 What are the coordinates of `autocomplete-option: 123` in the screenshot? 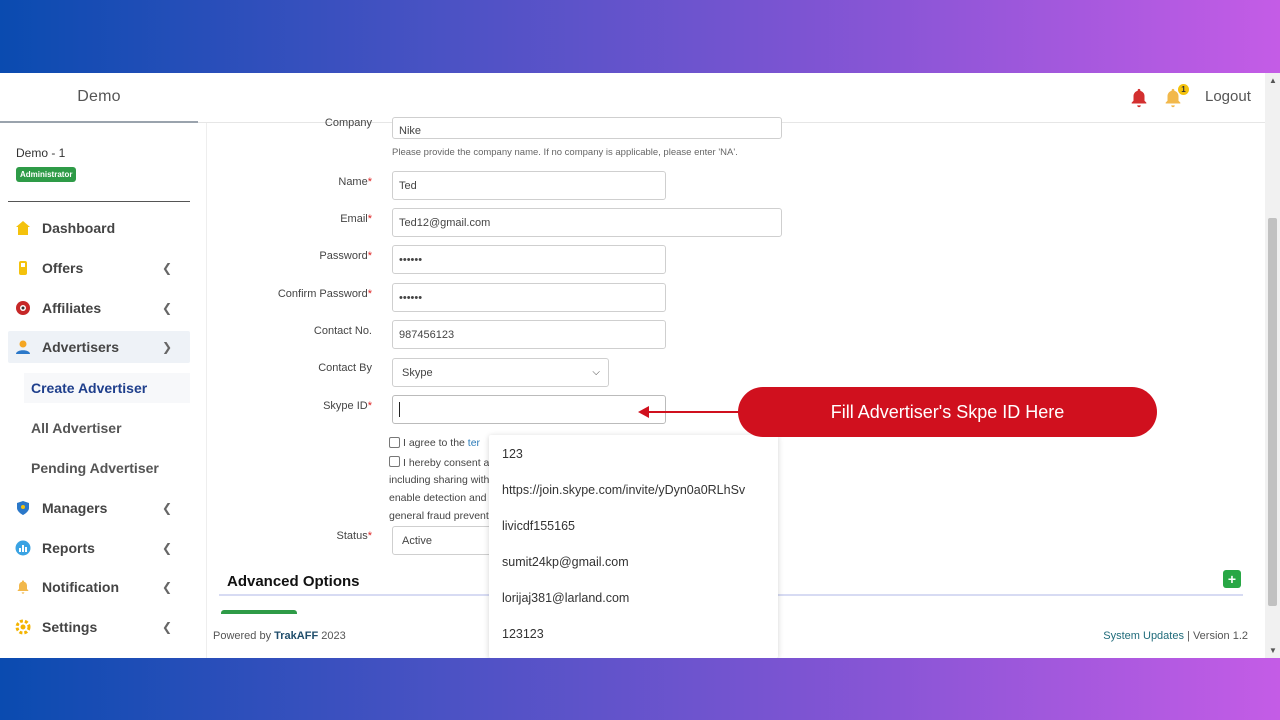 It's located at (512, 454).